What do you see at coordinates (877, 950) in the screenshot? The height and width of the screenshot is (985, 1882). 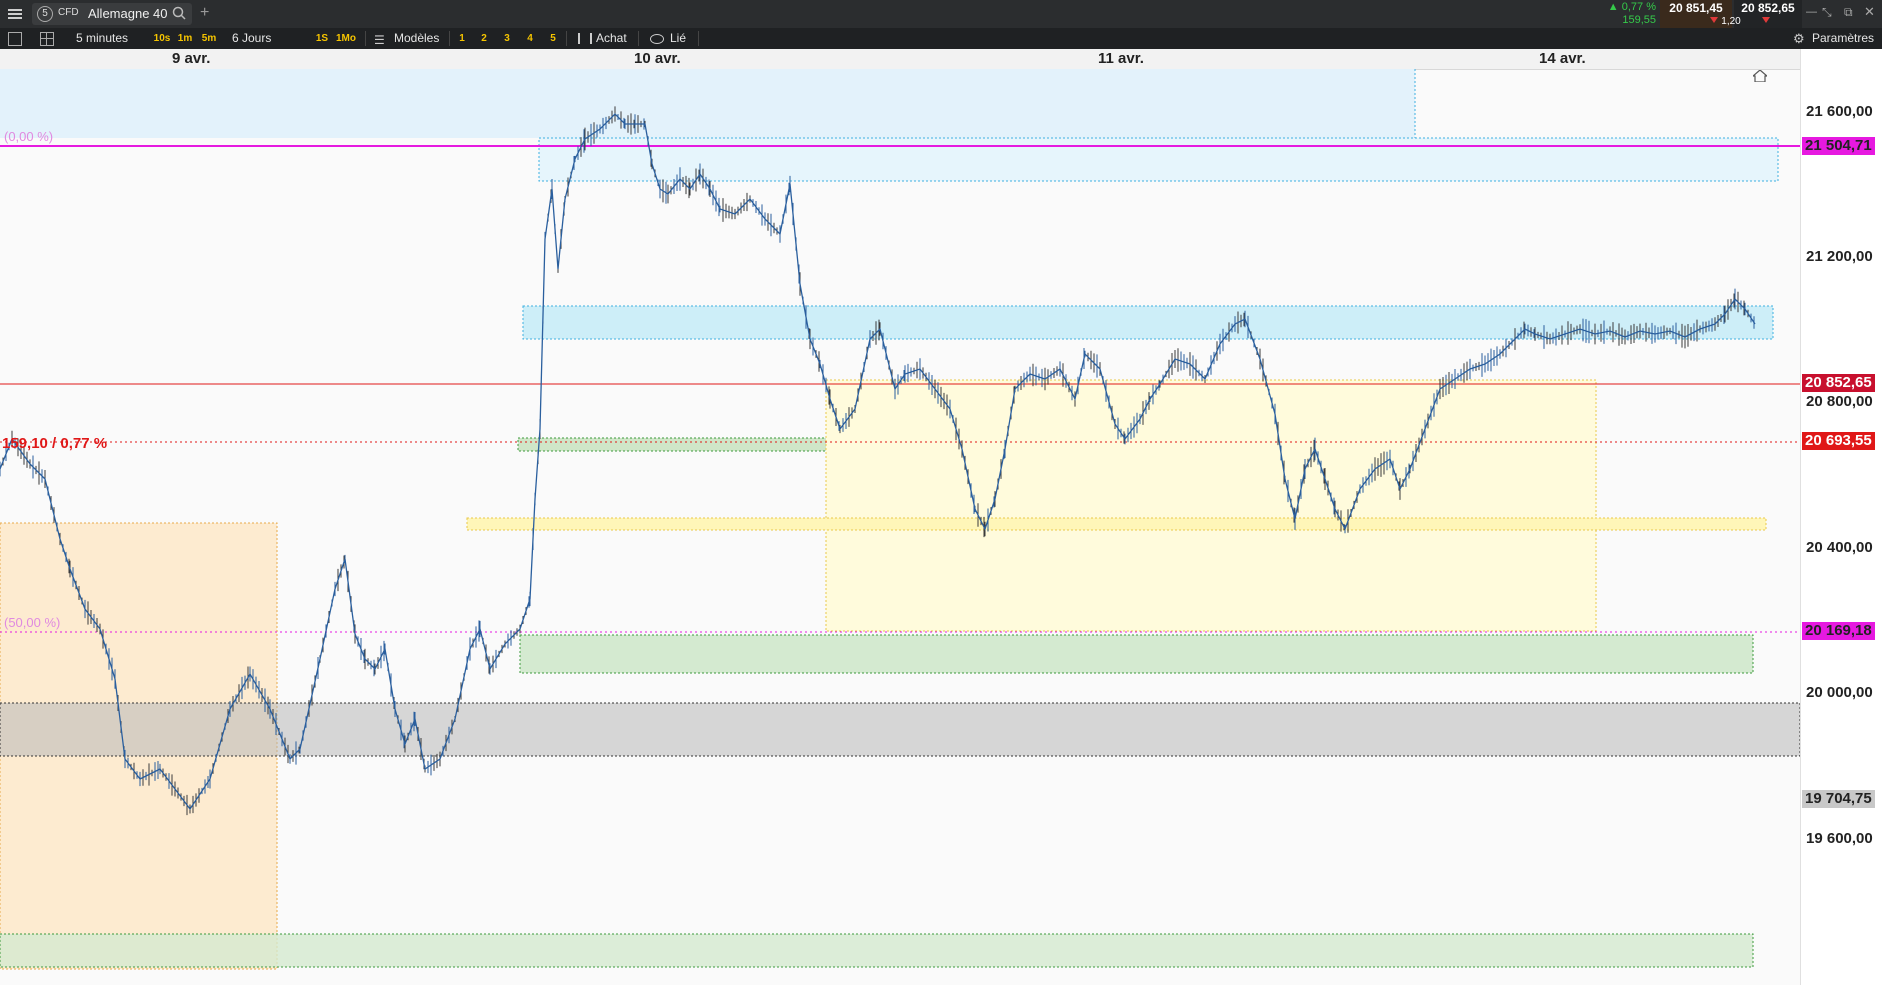 I see `zone-green-bottom` at bounding box center [877, 950].